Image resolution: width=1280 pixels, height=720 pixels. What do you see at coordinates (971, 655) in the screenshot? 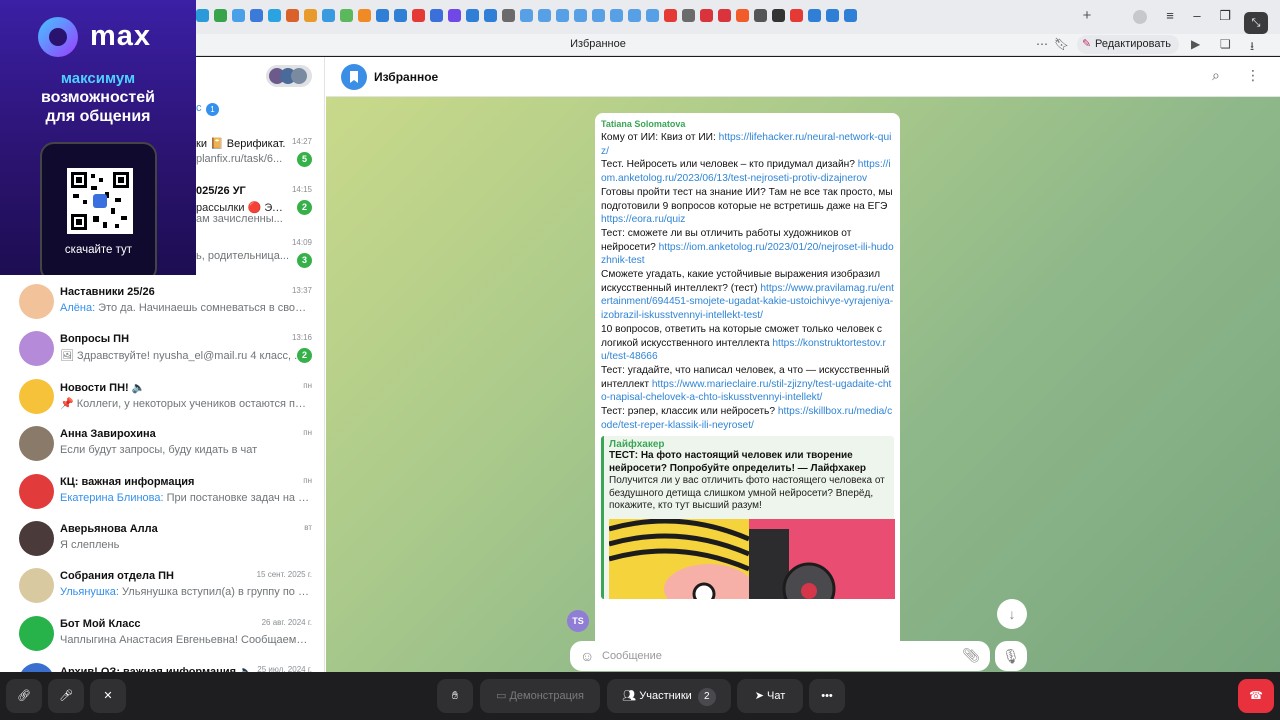
I see `attach-icon: 📎︎` at bounding box center [971, 655].